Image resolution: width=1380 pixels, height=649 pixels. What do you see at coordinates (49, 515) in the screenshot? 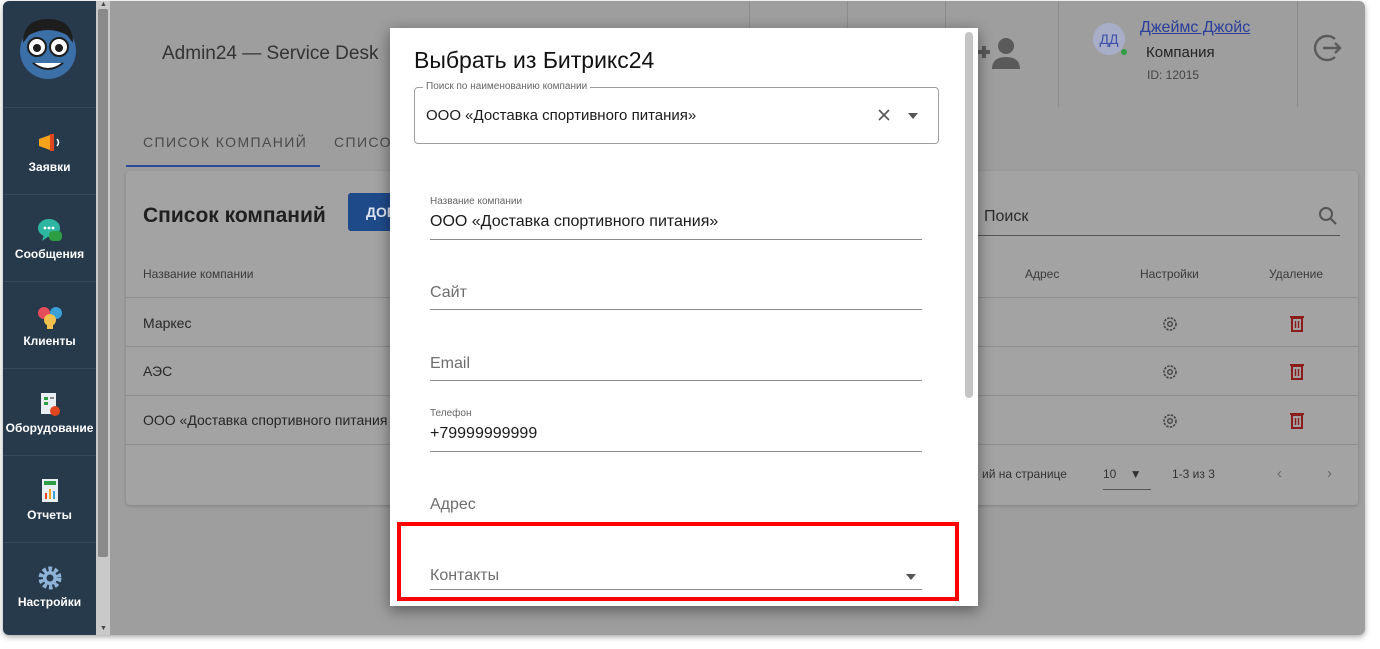
I see `sidebar-item-label: Отчеты` at bounding box center [49, 515].